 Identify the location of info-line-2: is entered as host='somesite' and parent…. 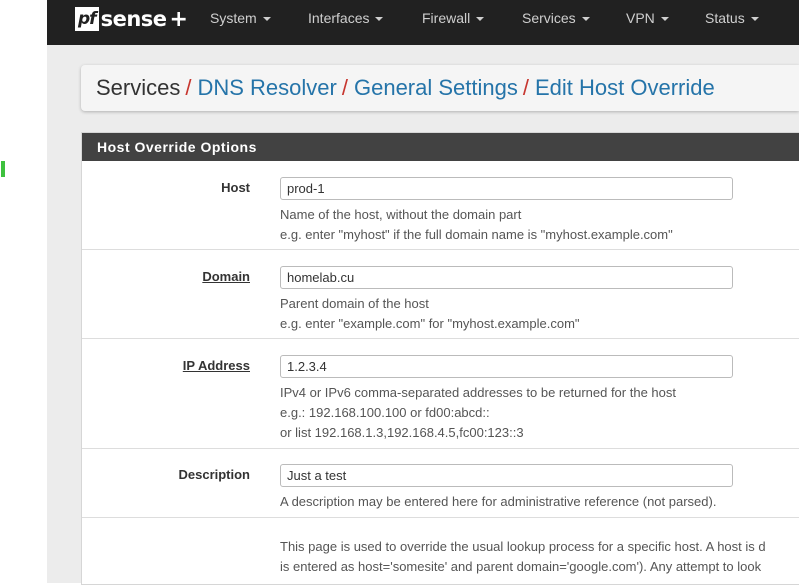
(521, 566).